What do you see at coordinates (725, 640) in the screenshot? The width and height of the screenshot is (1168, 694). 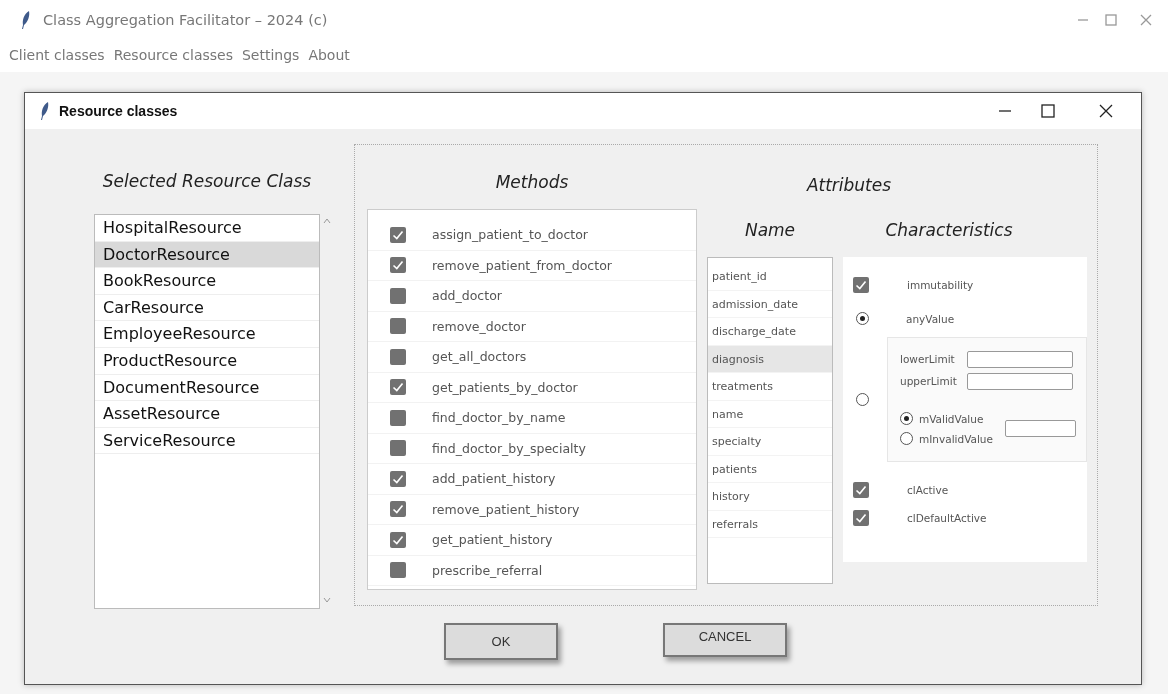 I see `cancel-button: CANCEL` at bounding box center [725, 640].